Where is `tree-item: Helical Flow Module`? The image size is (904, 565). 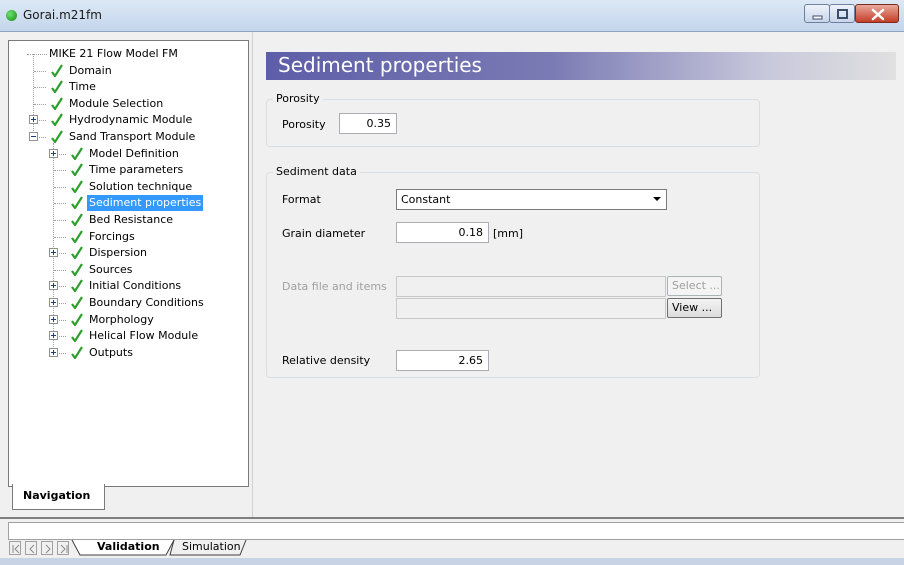 tree-item: Helical Flow Module is located at coordinates (128, 336).